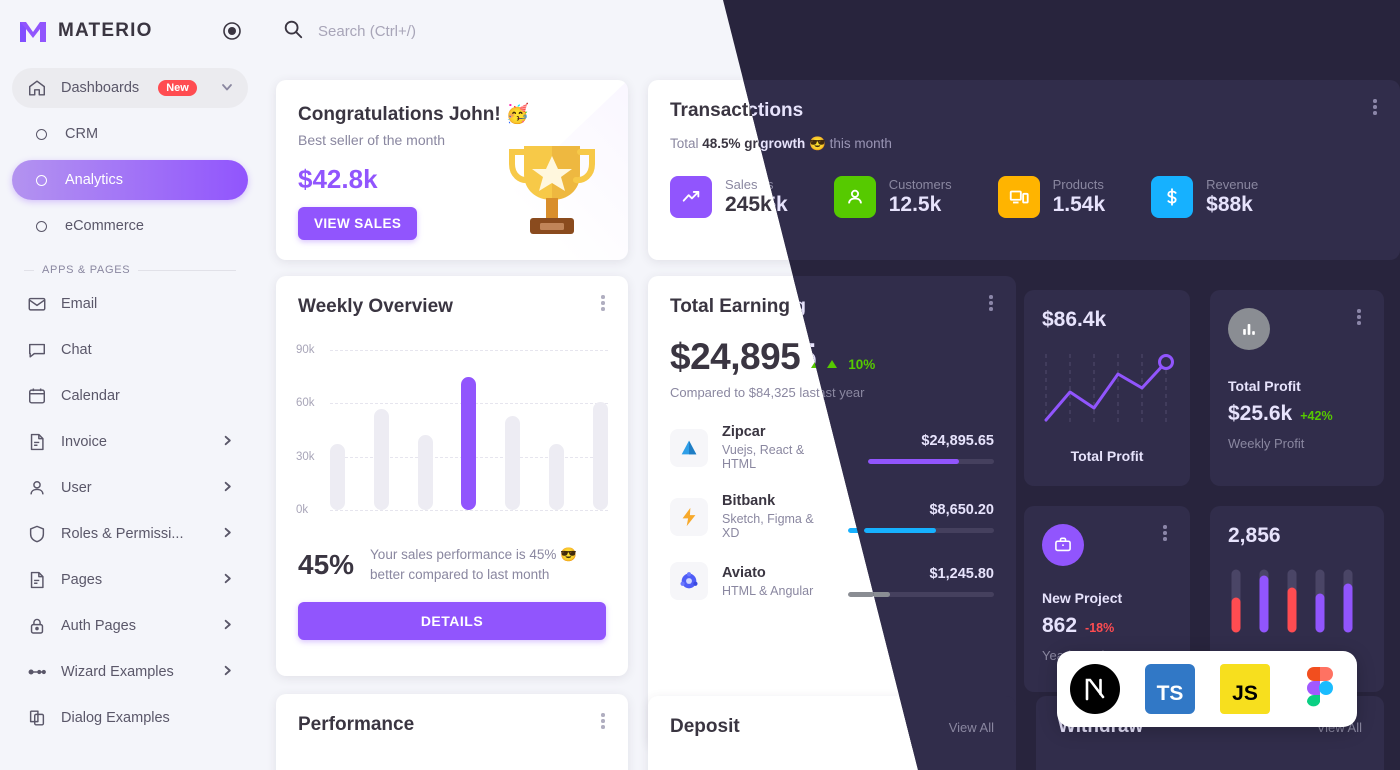 The width and height of the screenshot is (1400, 770). What do you see at coordinates (130, 442) in the screenshot?
I see `sidebar-item-invoice: Invoice` at bounding box center [130, 442].